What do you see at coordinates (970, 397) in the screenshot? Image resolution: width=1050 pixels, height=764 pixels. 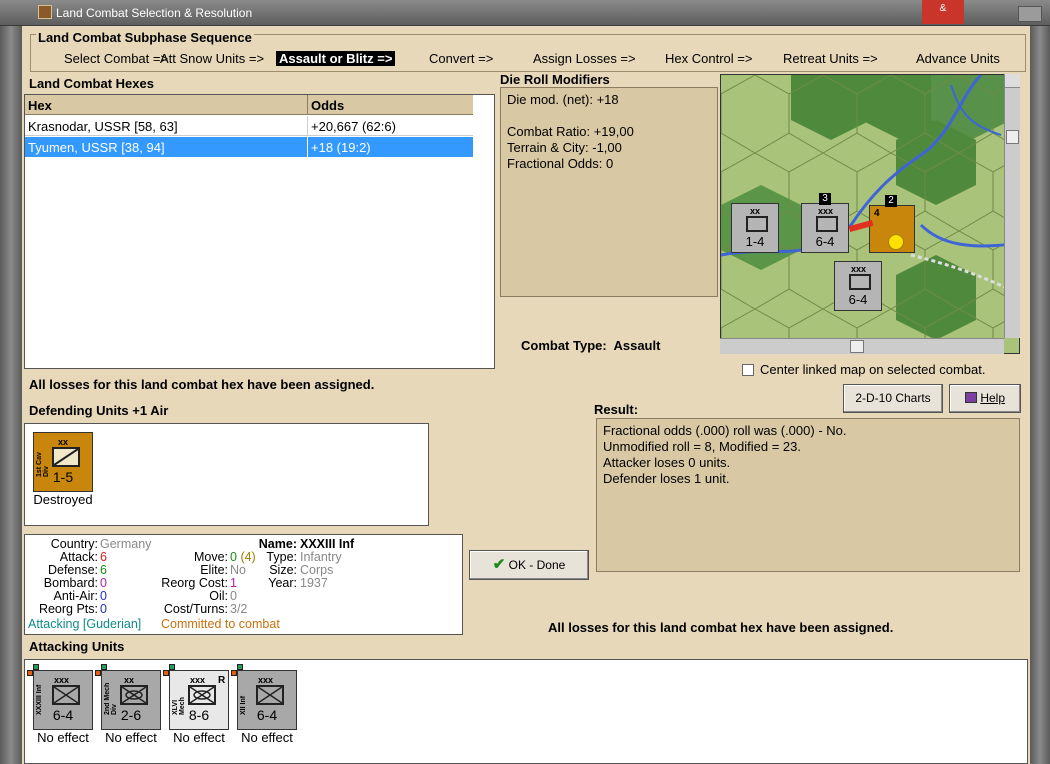 I see `help-book-icon` at bounding box center [970, 397].